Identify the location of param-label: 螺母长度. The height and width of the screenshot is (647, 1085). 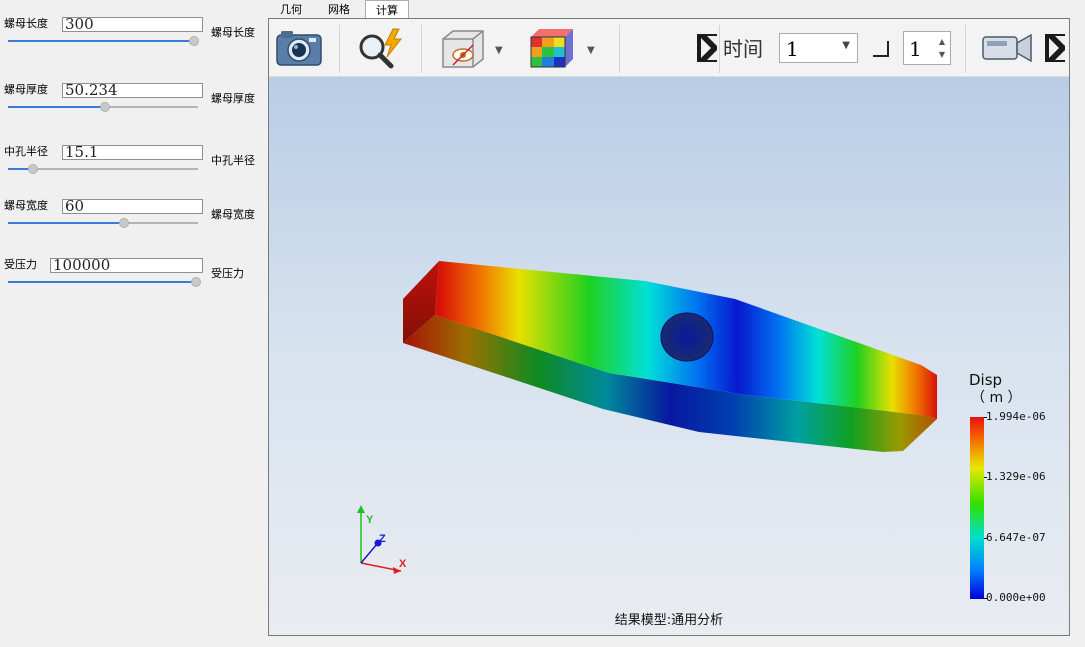
(26, 23).